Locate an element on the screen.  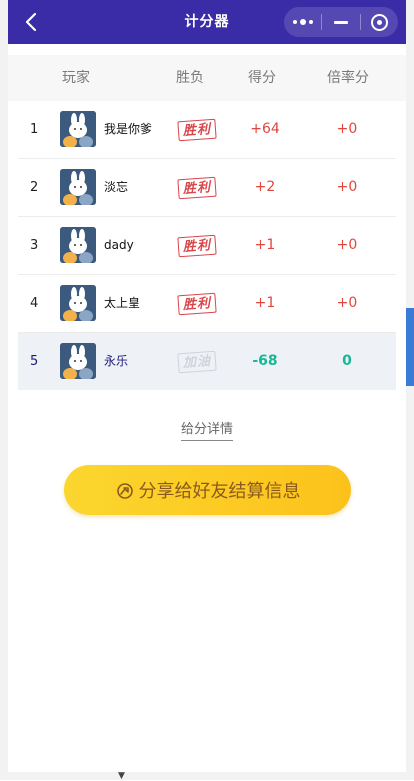
table-header: 玩家 胜负 得分 倍率分 is located at coordinates (207, 78).